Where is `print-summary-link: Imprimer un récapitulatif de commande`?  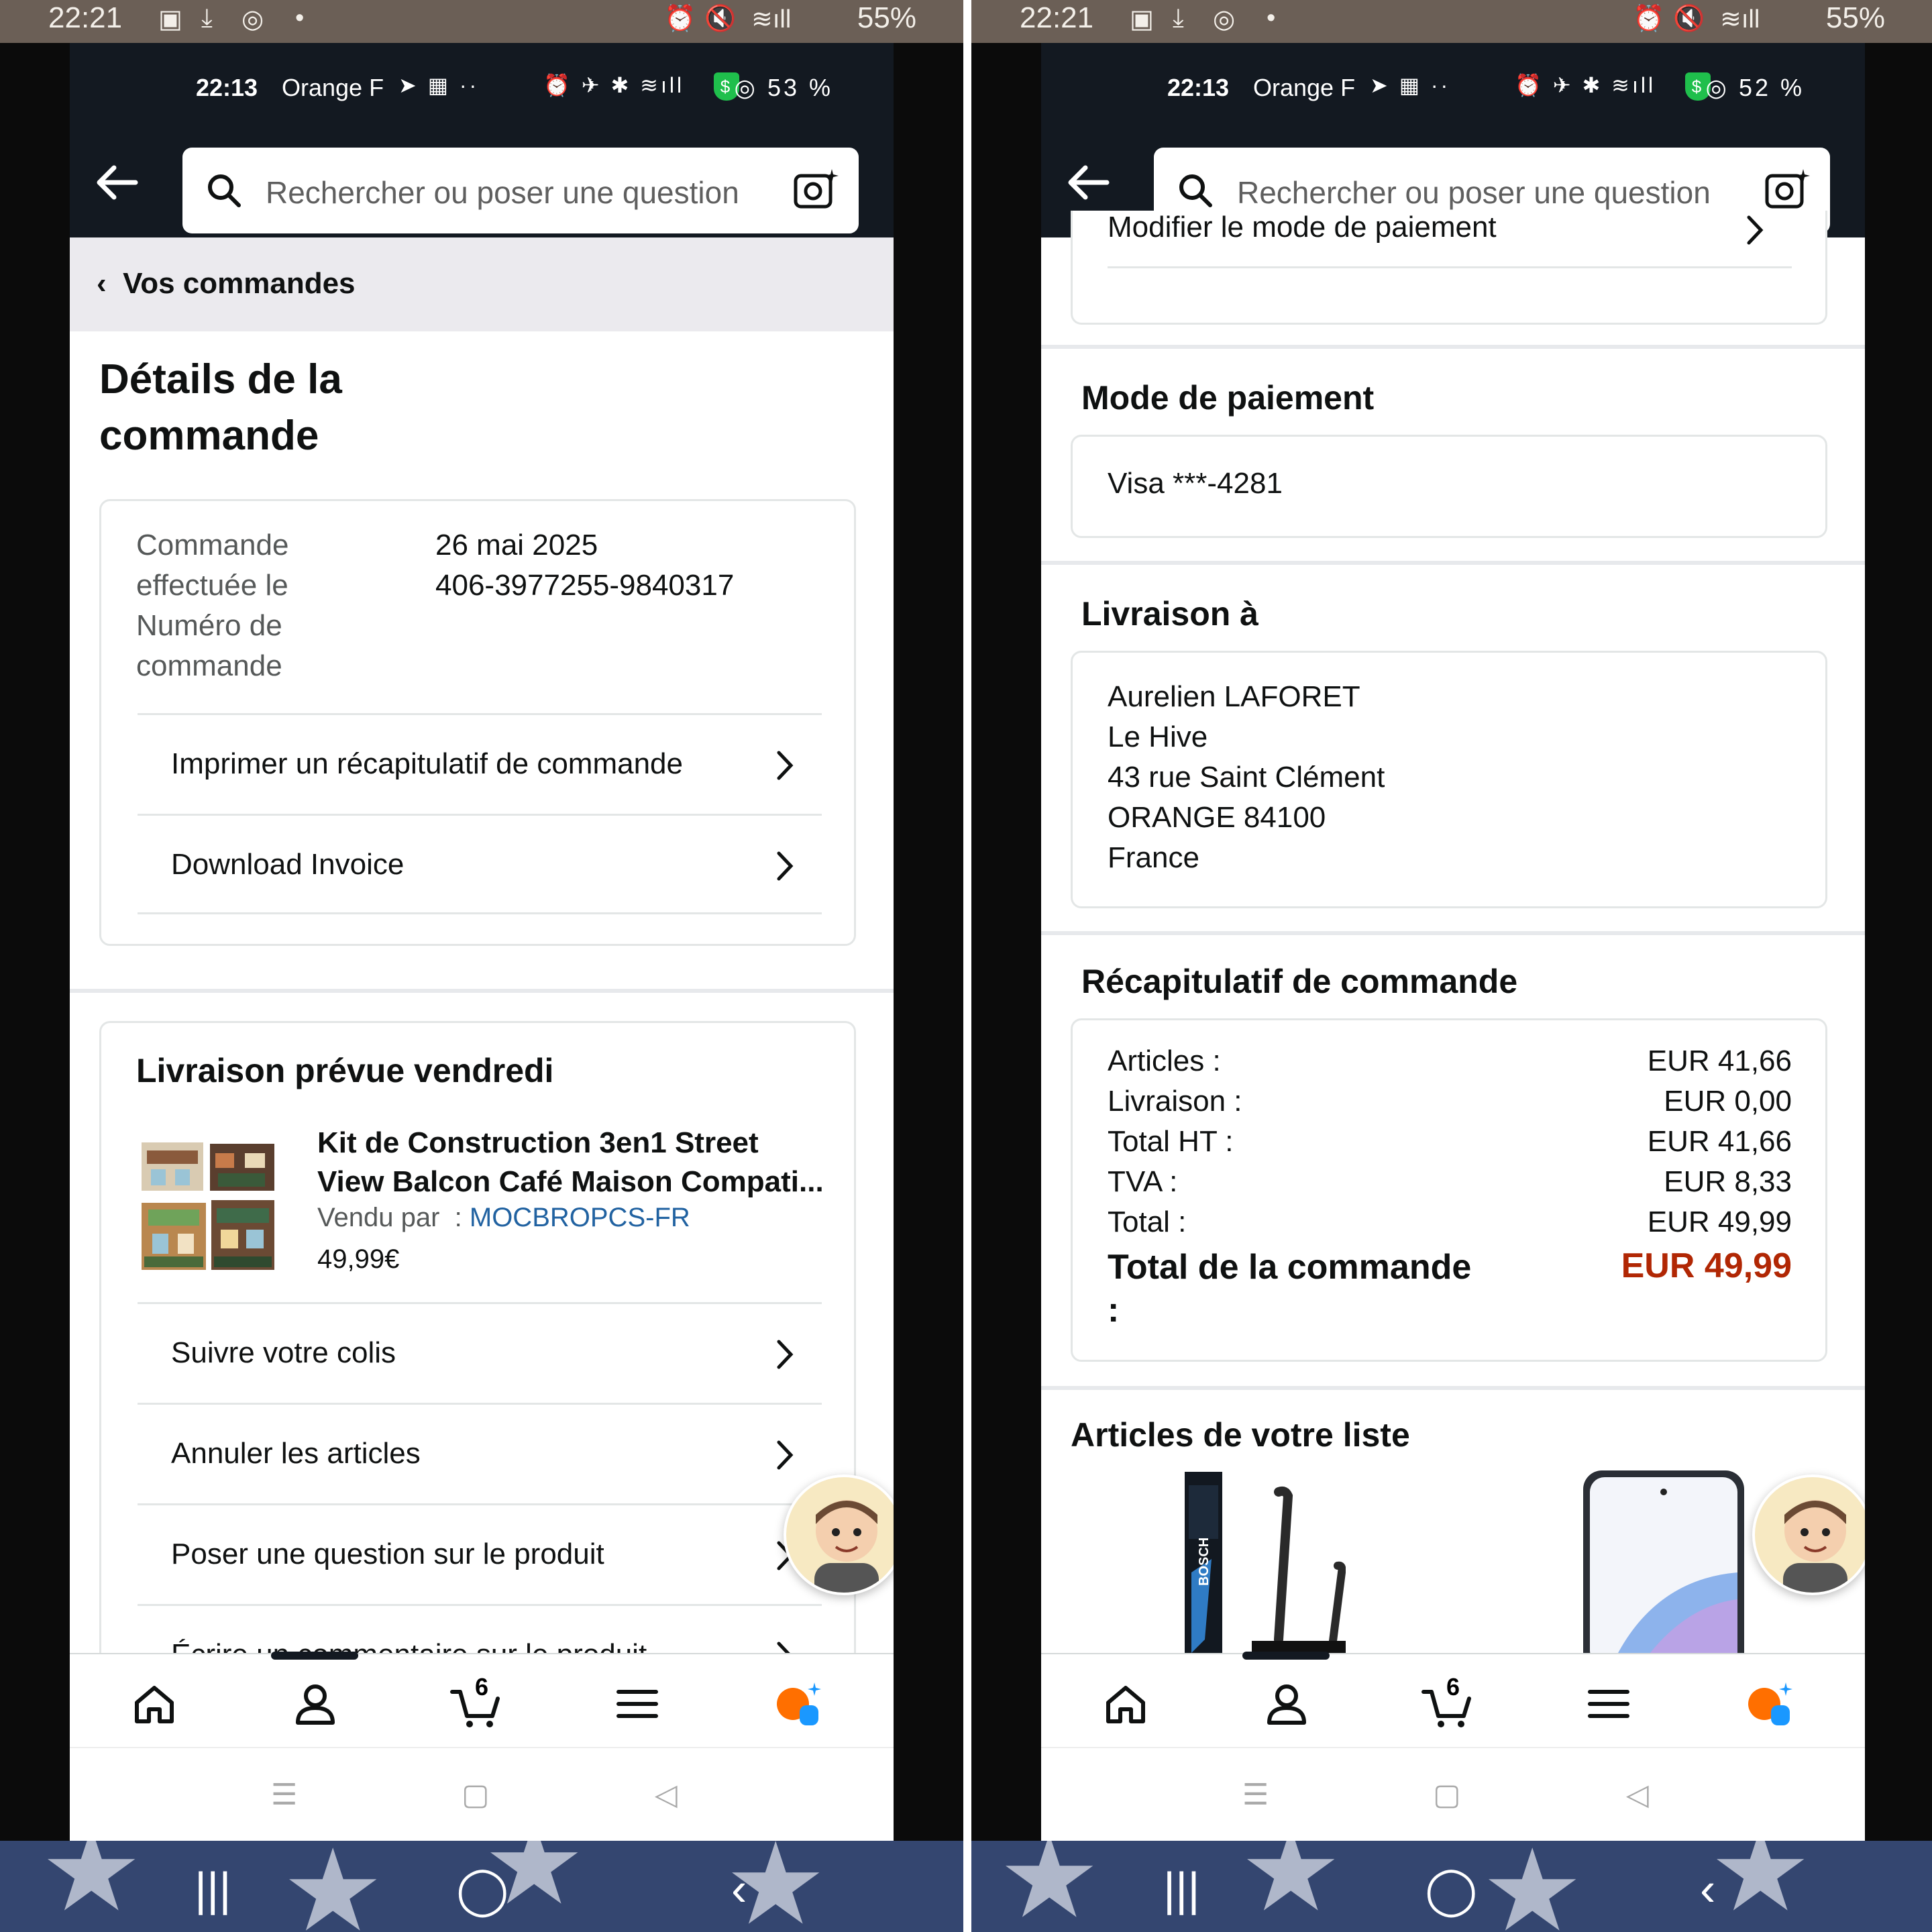
print-summary-link: Imprimer un récapitulatif de commande is located at coordinates (480, 763).